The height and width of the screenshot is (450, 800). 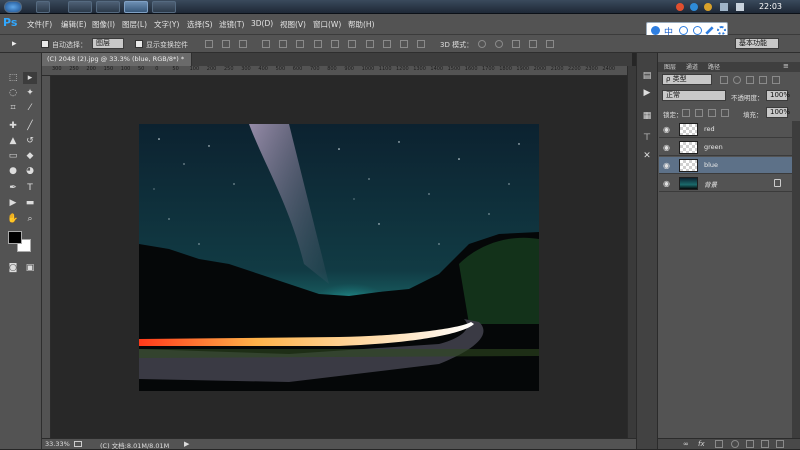 What do you see at coordinates (778, 112) in the screenshot?
I see `fill-input: 100%` at bounding box center [778, 112].